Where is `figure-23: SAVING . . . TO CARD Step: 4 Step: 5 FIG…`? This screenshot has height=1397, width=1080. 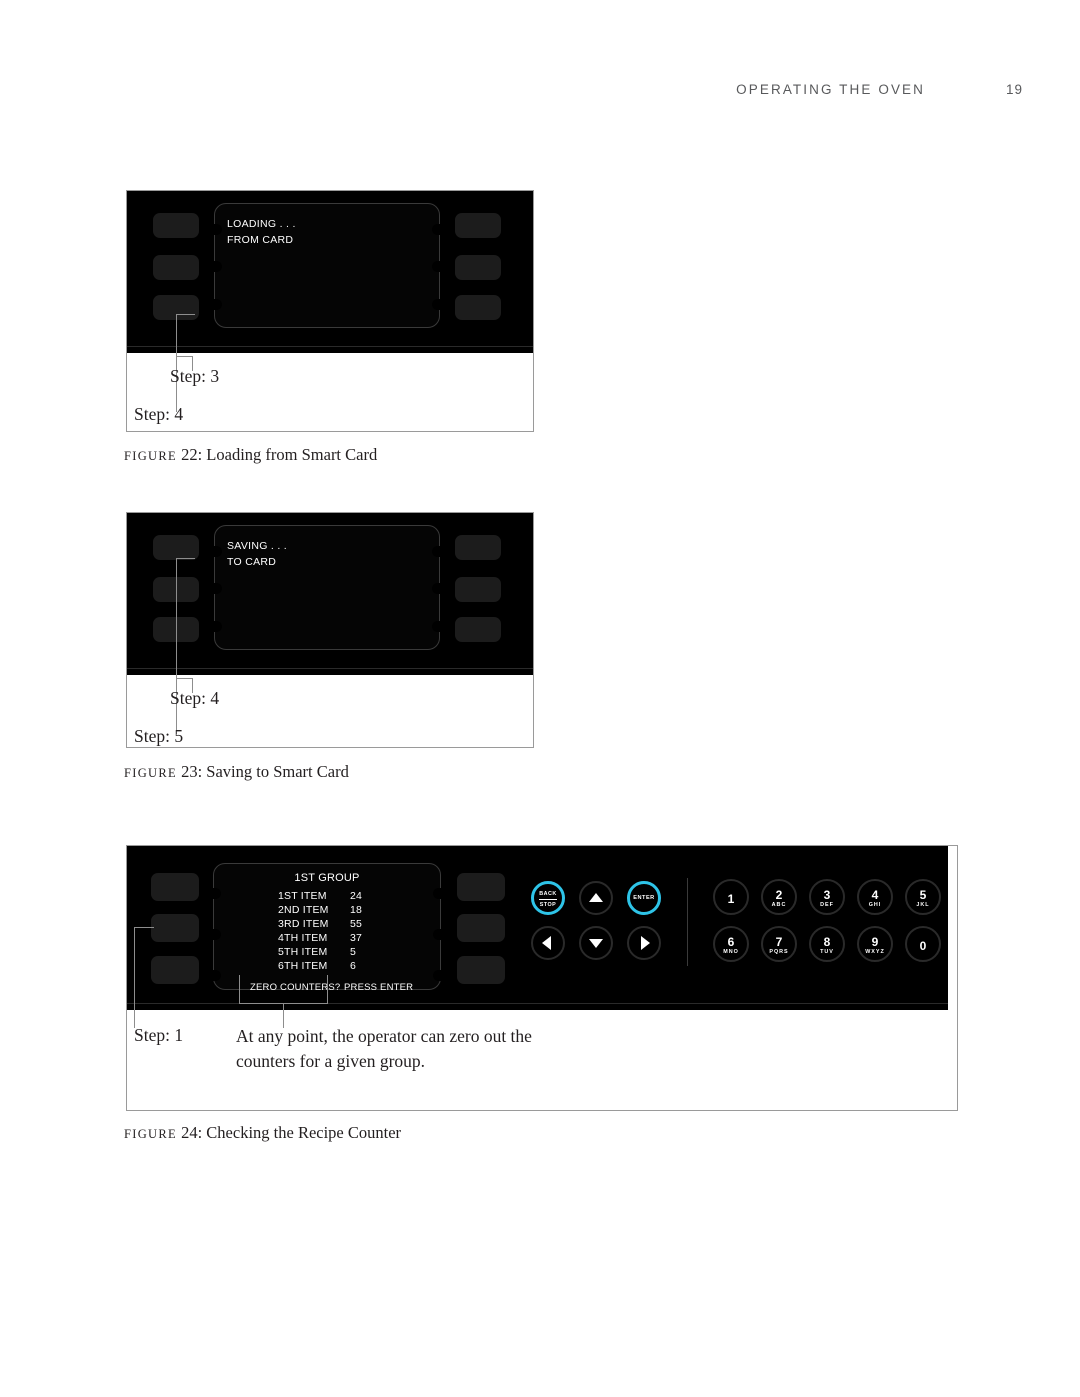 figure-23: SAVING . . . TO CARD Step: 4 Step: 5 FIG… is located at coordinates (329, 646).